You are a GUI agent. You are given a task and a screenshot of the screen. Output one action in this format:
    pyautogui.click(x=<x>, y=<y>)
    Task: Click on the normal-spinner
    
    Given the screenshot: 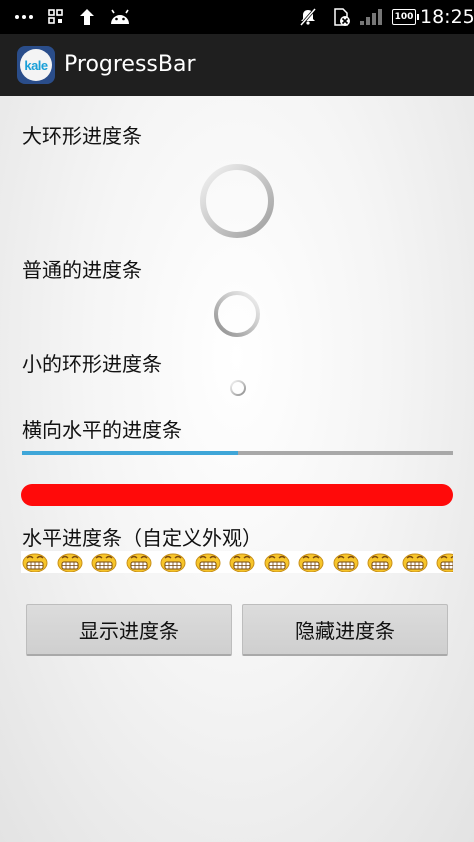 What is the action you would take?
    pyautogui.click(x=237, y=314)
    